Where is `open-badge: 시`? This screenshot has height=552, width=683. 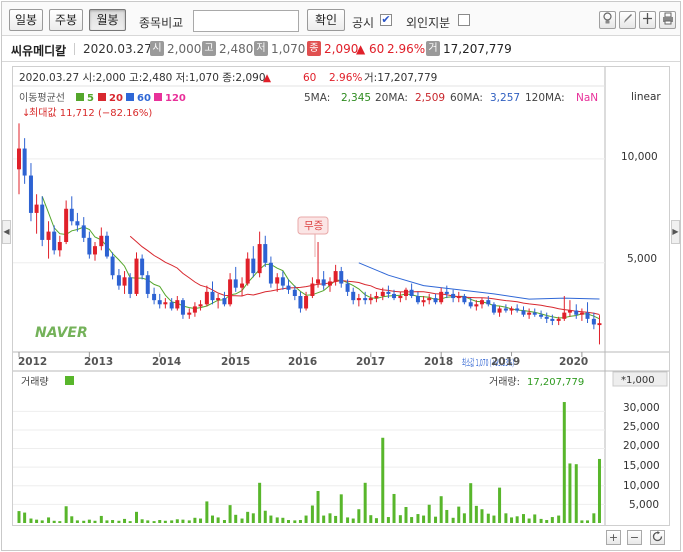
open-badge: 시 is located at coordinates (157, 48).